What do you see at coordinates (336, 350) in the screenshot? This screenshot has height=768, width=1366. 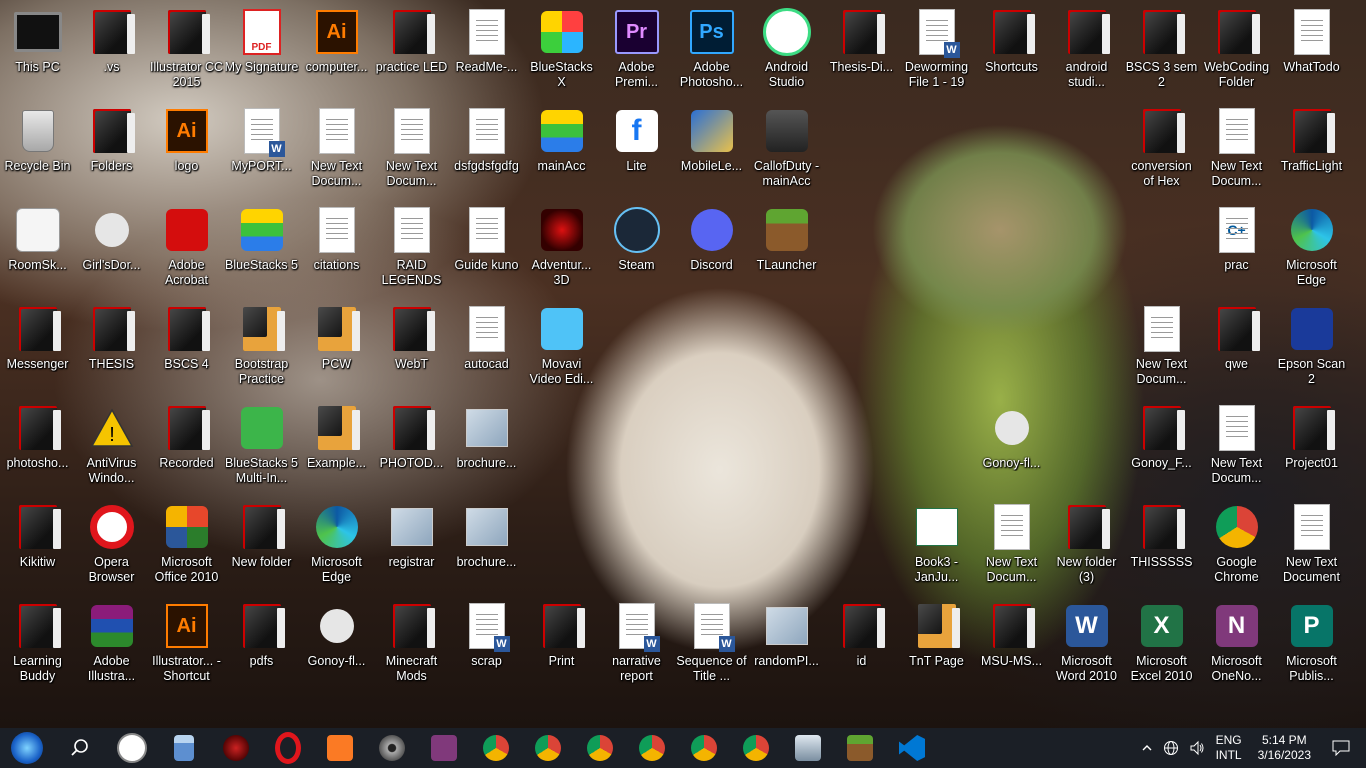 I see `desktop-icon: PCW` at bounding box center [336, 350].